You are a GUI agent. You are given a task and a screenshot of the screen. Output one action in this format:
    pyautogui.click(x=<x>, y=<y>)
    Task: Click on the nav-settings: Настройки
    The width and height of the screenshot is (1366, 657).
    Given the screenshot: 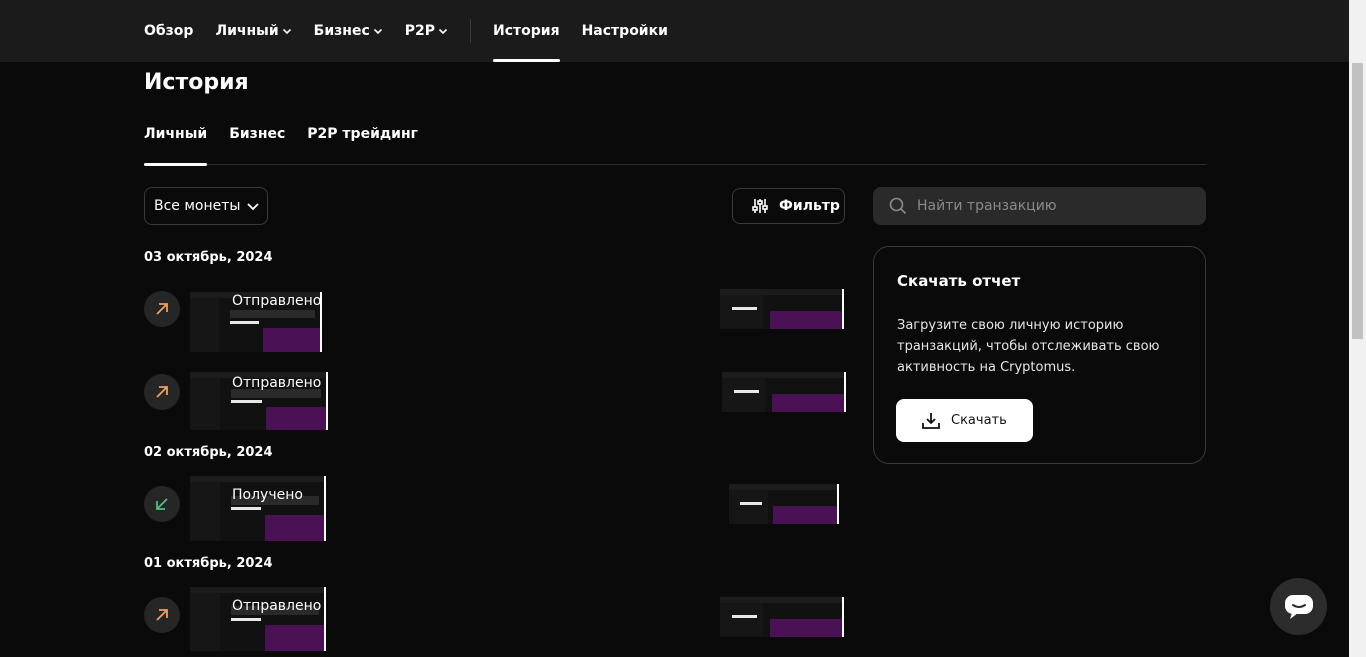 What is the action you would take?
    pyautogui.click(x=625, y=31)
    